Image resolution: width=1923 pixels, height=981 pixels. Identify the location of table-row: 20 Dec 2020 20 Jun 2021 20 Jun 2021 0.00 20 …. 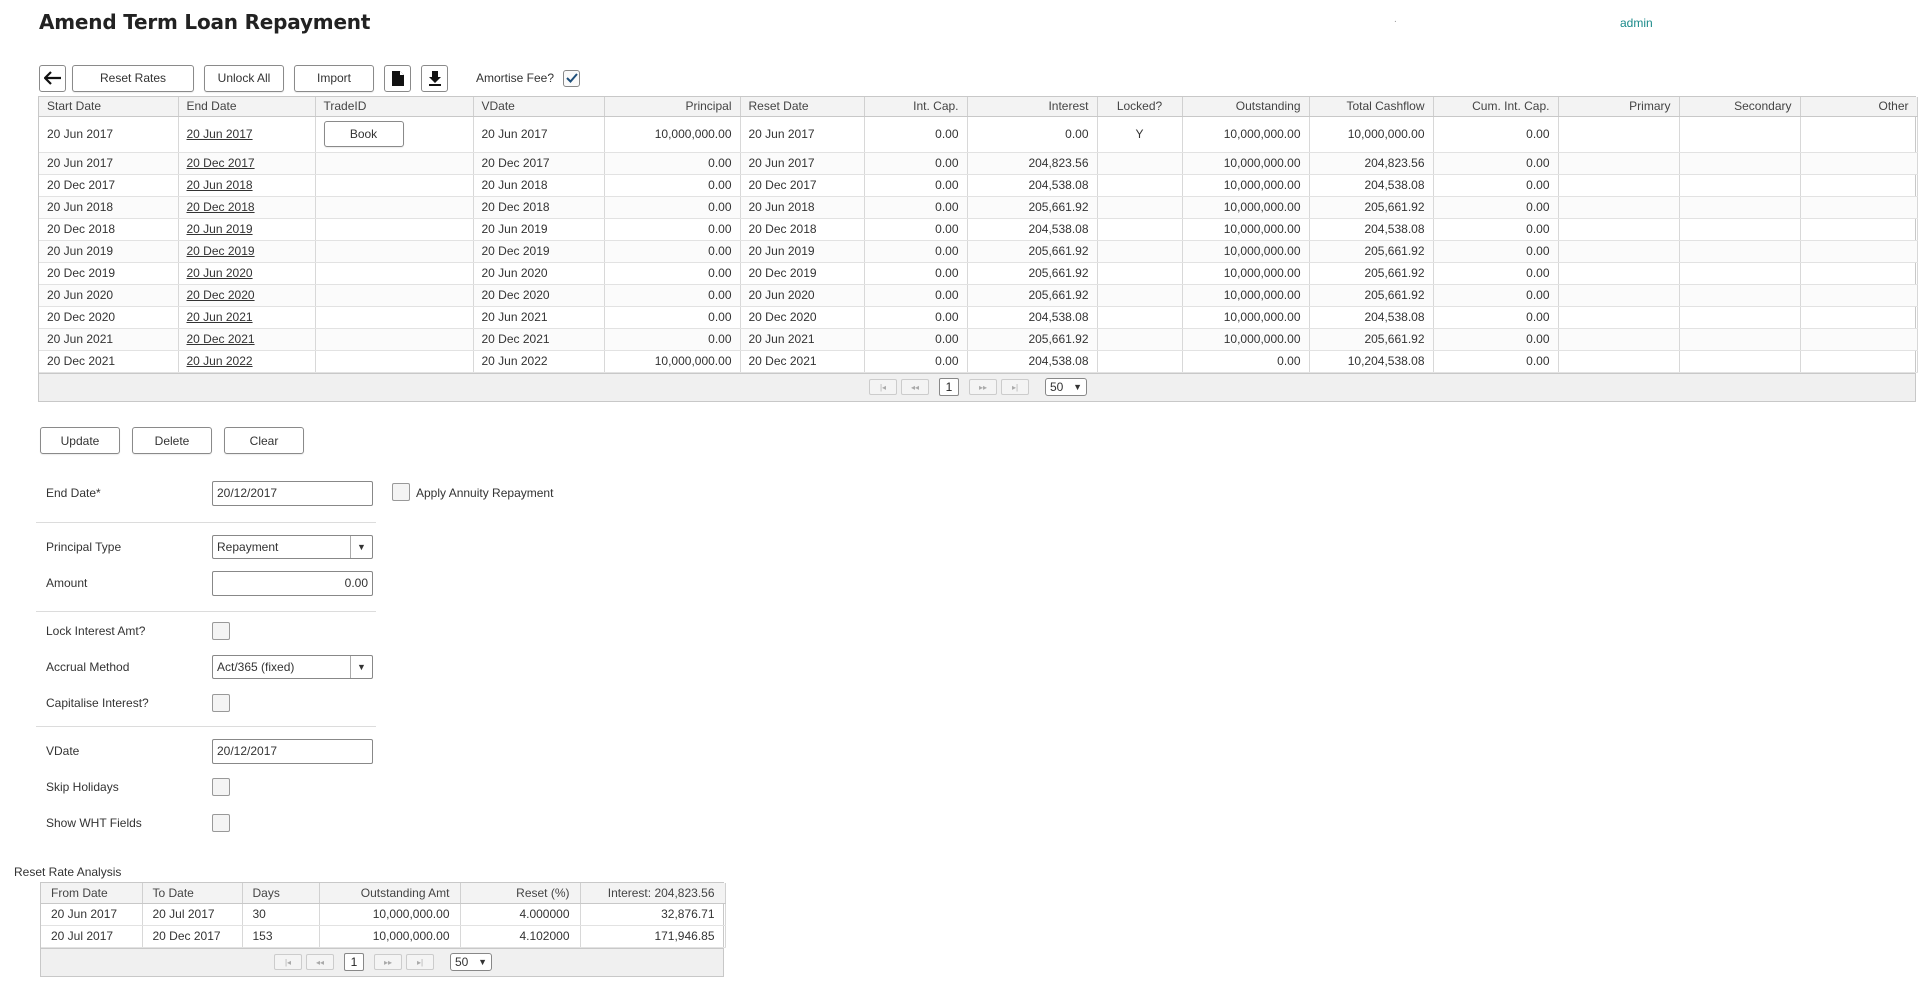
(978, 317).